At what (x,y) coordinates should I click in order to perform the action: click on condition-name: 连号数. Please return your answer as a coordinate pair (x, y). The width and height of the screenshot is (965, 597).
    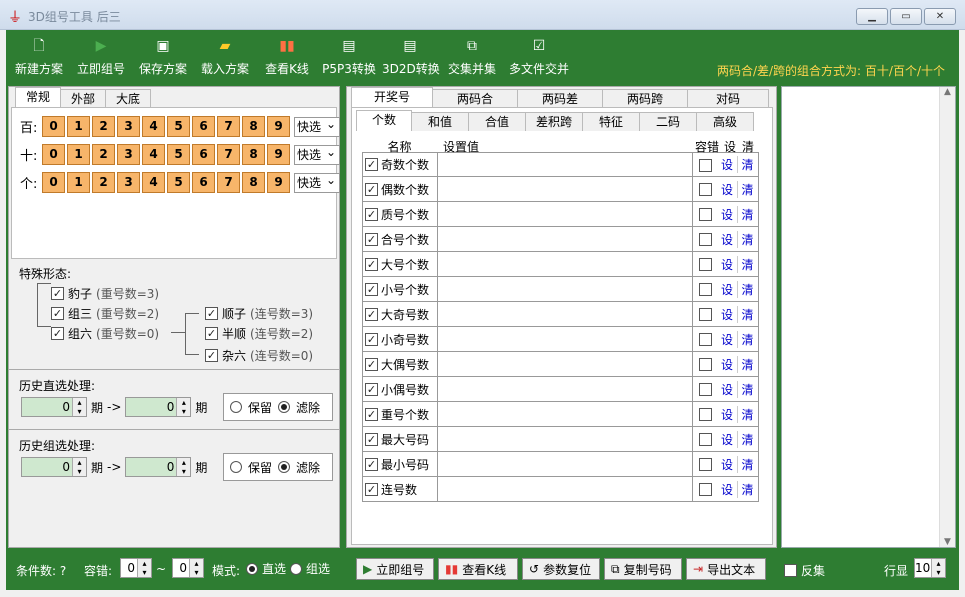
    Looking at the image, I should click on (400, 489).